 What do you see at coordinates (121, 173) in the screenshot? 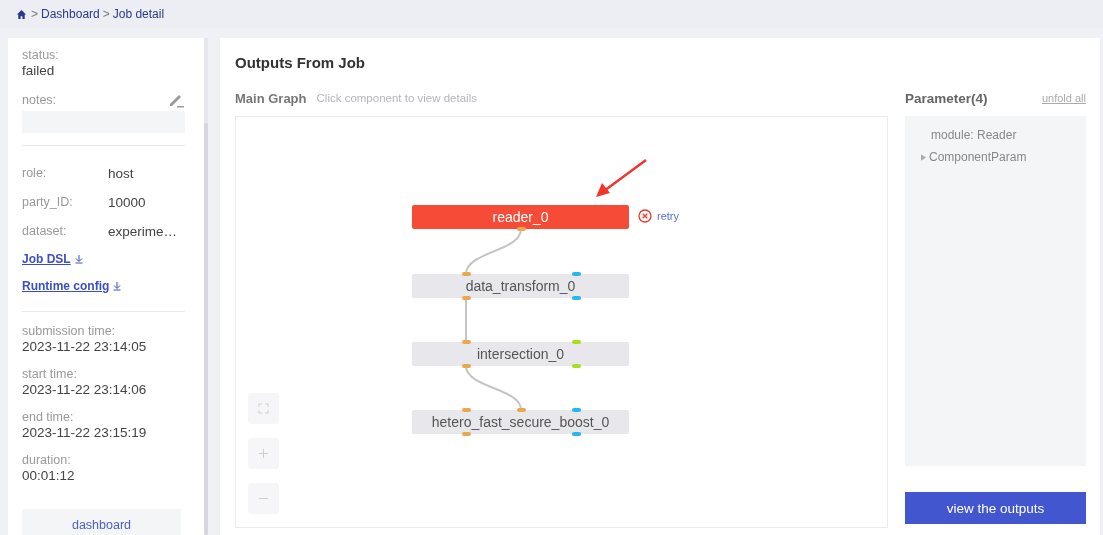
I see `field-value: host` at bounding box center [121, 173].